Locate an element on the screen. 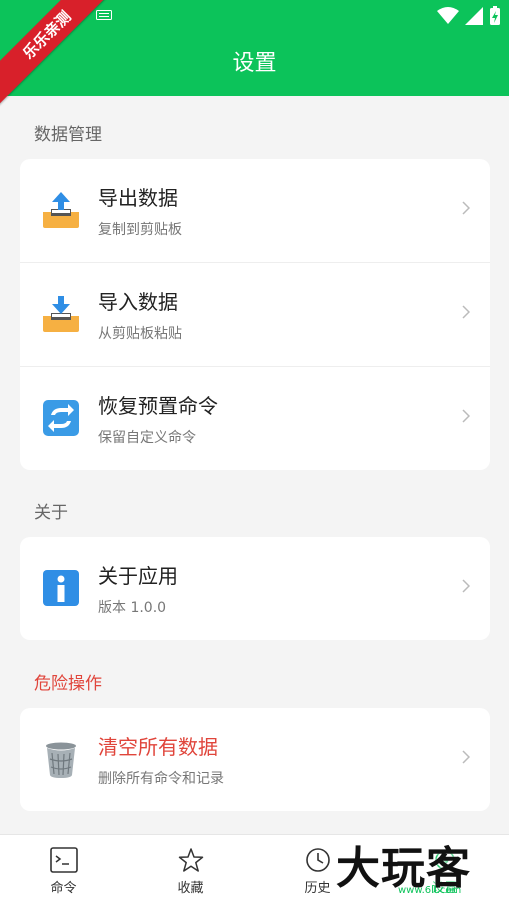 The width and height of the screenshot is (509, 907). star-icon is located at coordinates (190, 860).